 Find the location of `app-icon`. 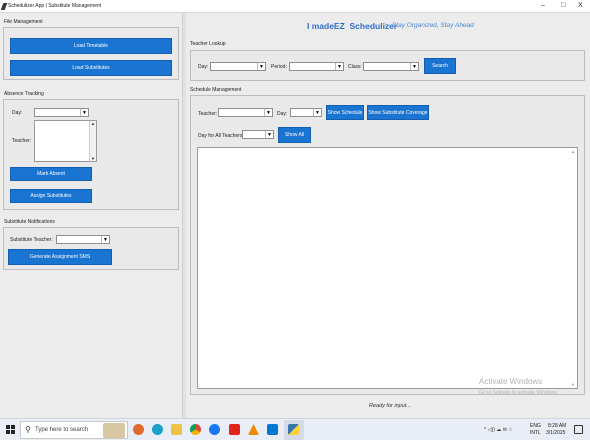

app-icon is located at coordinates (4, 6).